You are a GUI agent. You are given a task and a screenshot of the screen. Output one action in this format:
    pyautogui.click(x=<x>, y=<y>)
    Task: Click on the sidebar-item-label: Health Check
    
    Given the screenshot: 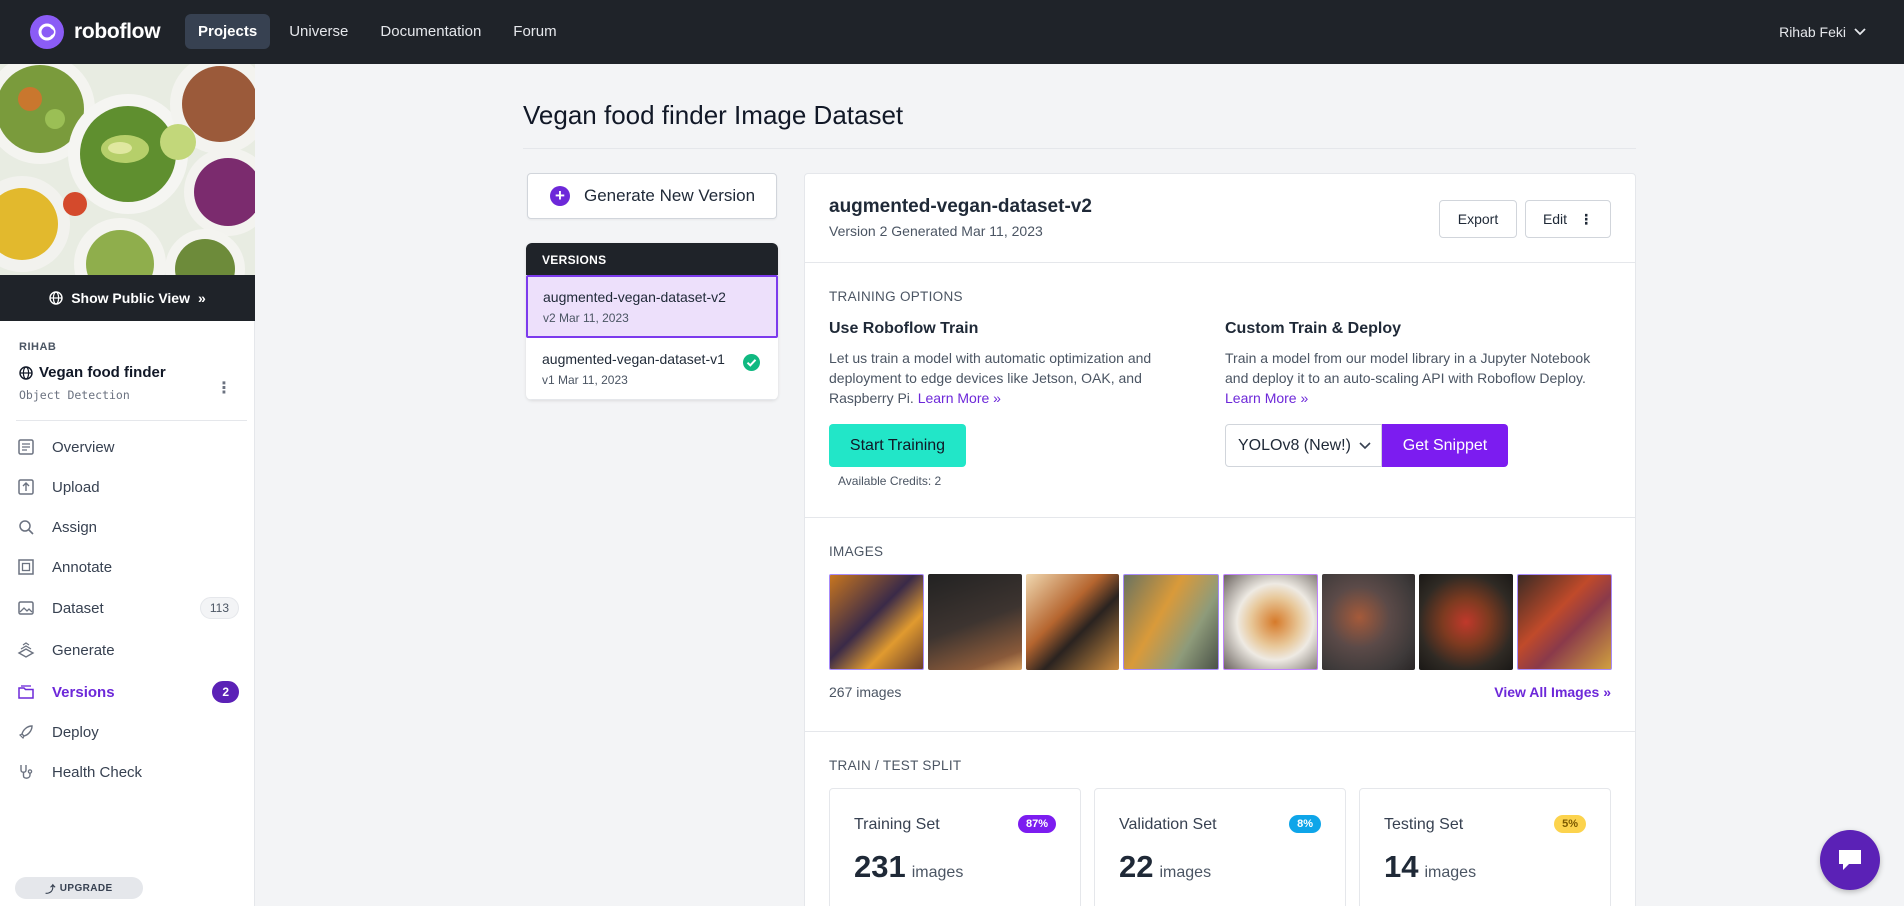 What is the action you would take?
    pyautogui.click(x=97, y=772)
    